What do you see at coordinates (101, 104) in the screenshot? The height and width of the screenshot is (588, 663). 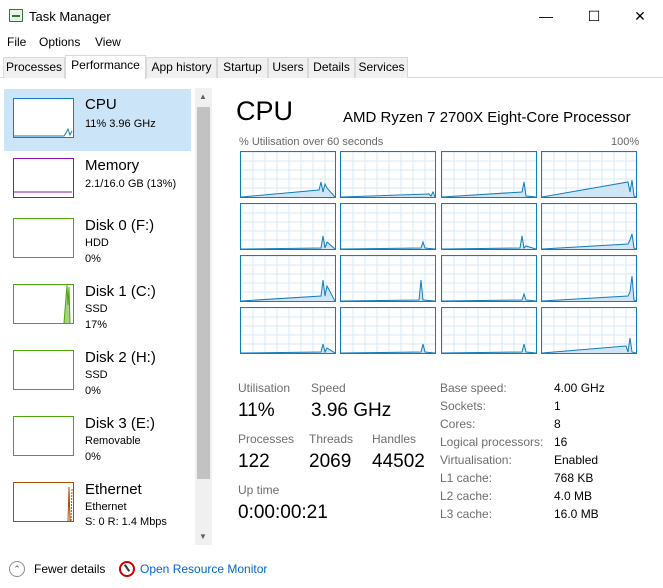 I see `sidebar-item-title: CPU` at bounding box center [101, 104].